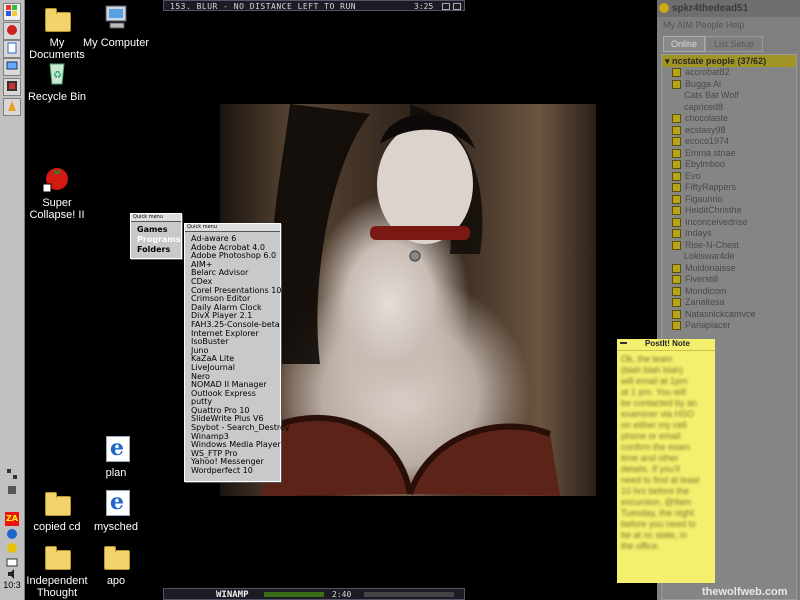  What do you see at coordinates (734, 44) in the screenshot?
I see `tab-list-setup: List Setup` at bounding box center [734, 44].